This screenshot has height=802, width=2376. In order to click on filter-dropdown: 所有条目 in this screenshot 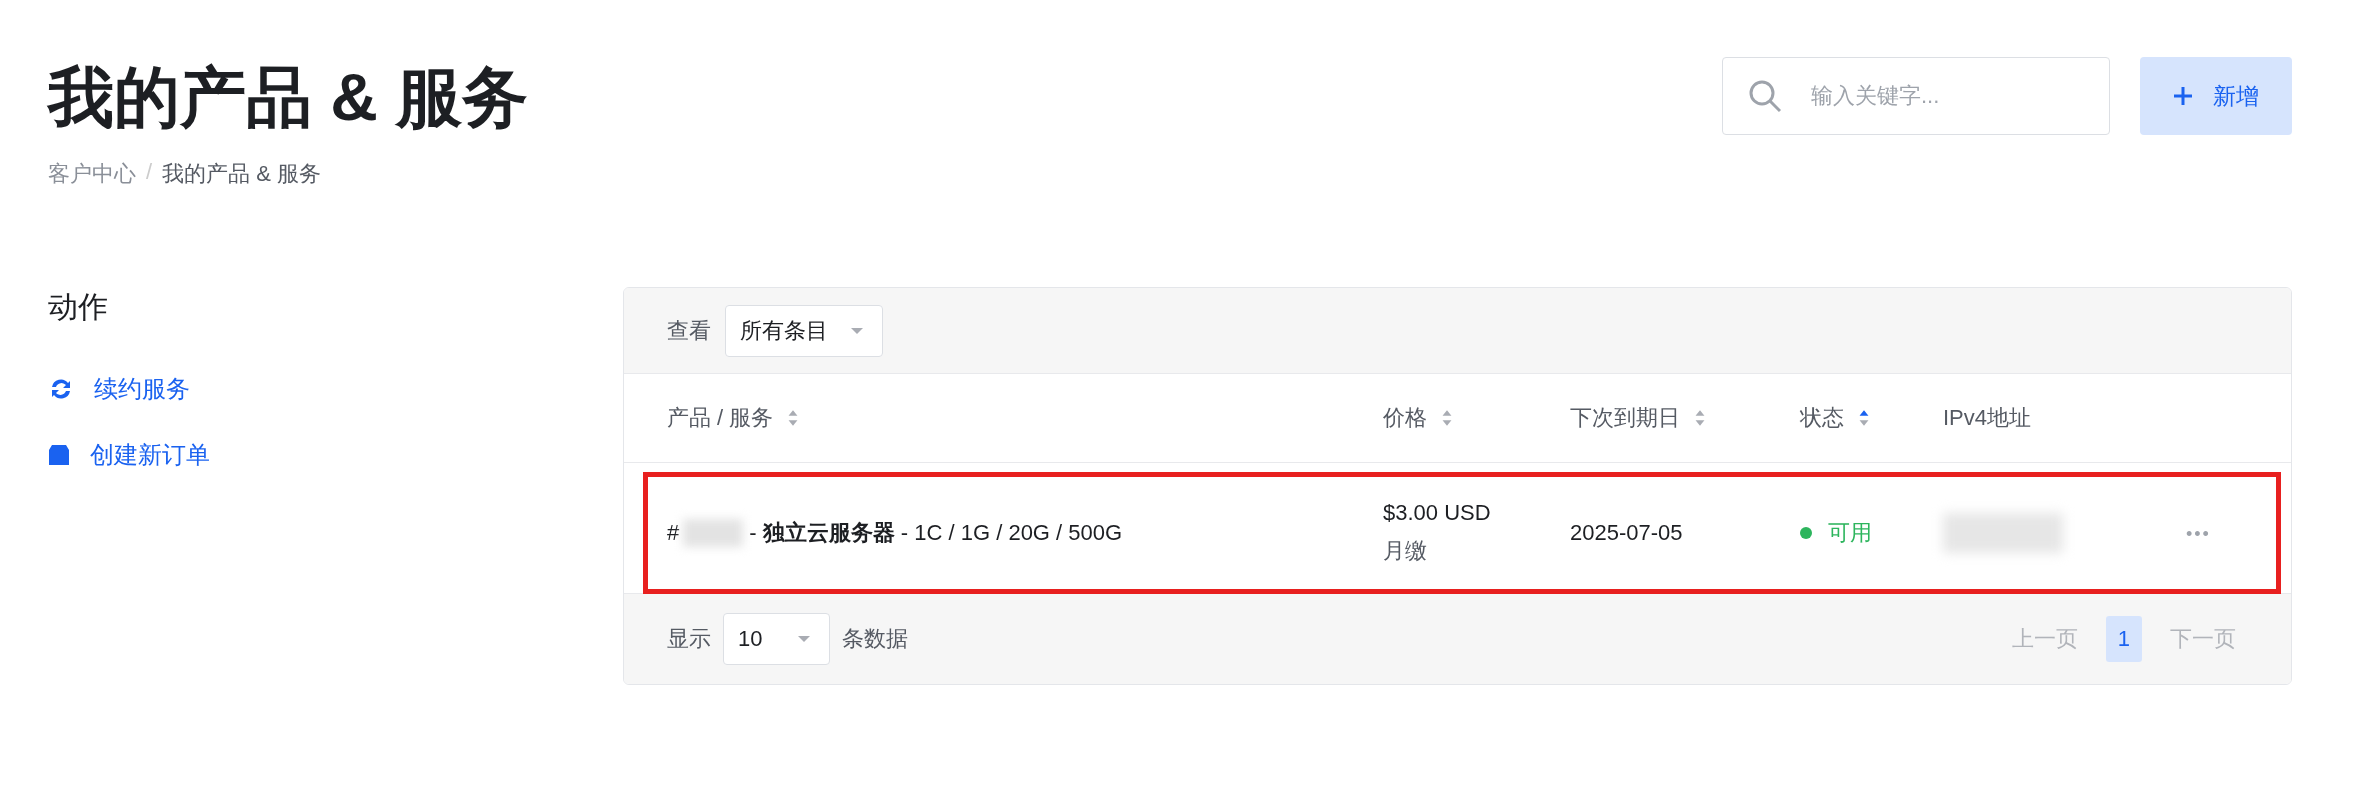, I will do `click(804, 330)`.